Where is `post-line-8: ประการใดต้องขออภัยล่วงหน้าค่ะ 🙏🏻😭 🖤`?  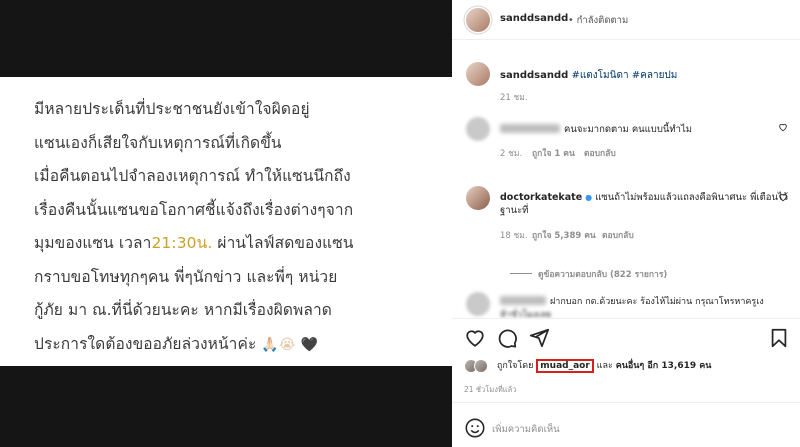 post-line-8: ประการใดต้องขออภัยล่วงหน้าค่ะ 🙏🏻😭 🖤 is located at coordinates (243, 345).